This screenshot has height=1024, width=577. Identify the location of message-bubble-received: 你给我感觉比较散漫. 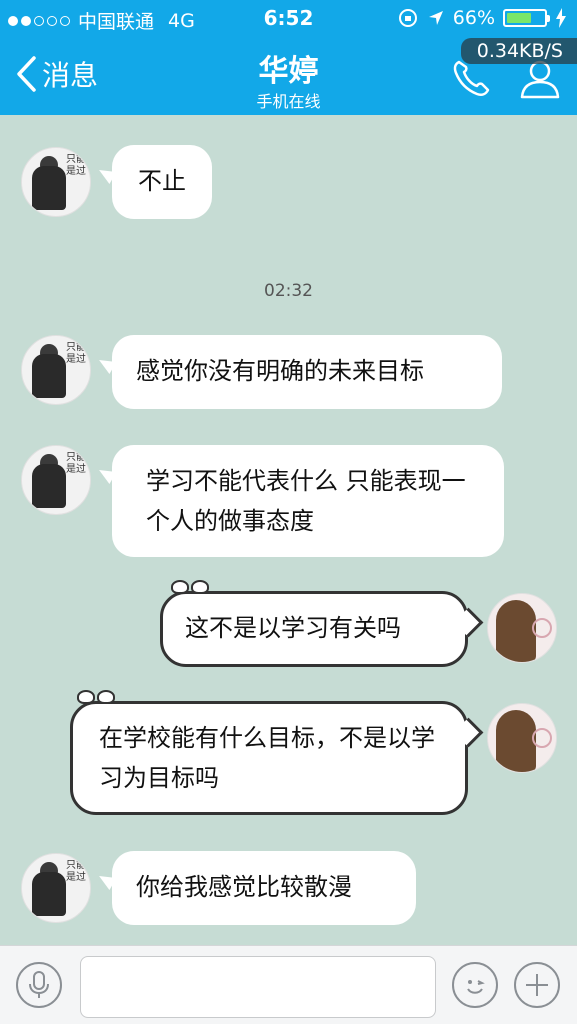
(264, 888).